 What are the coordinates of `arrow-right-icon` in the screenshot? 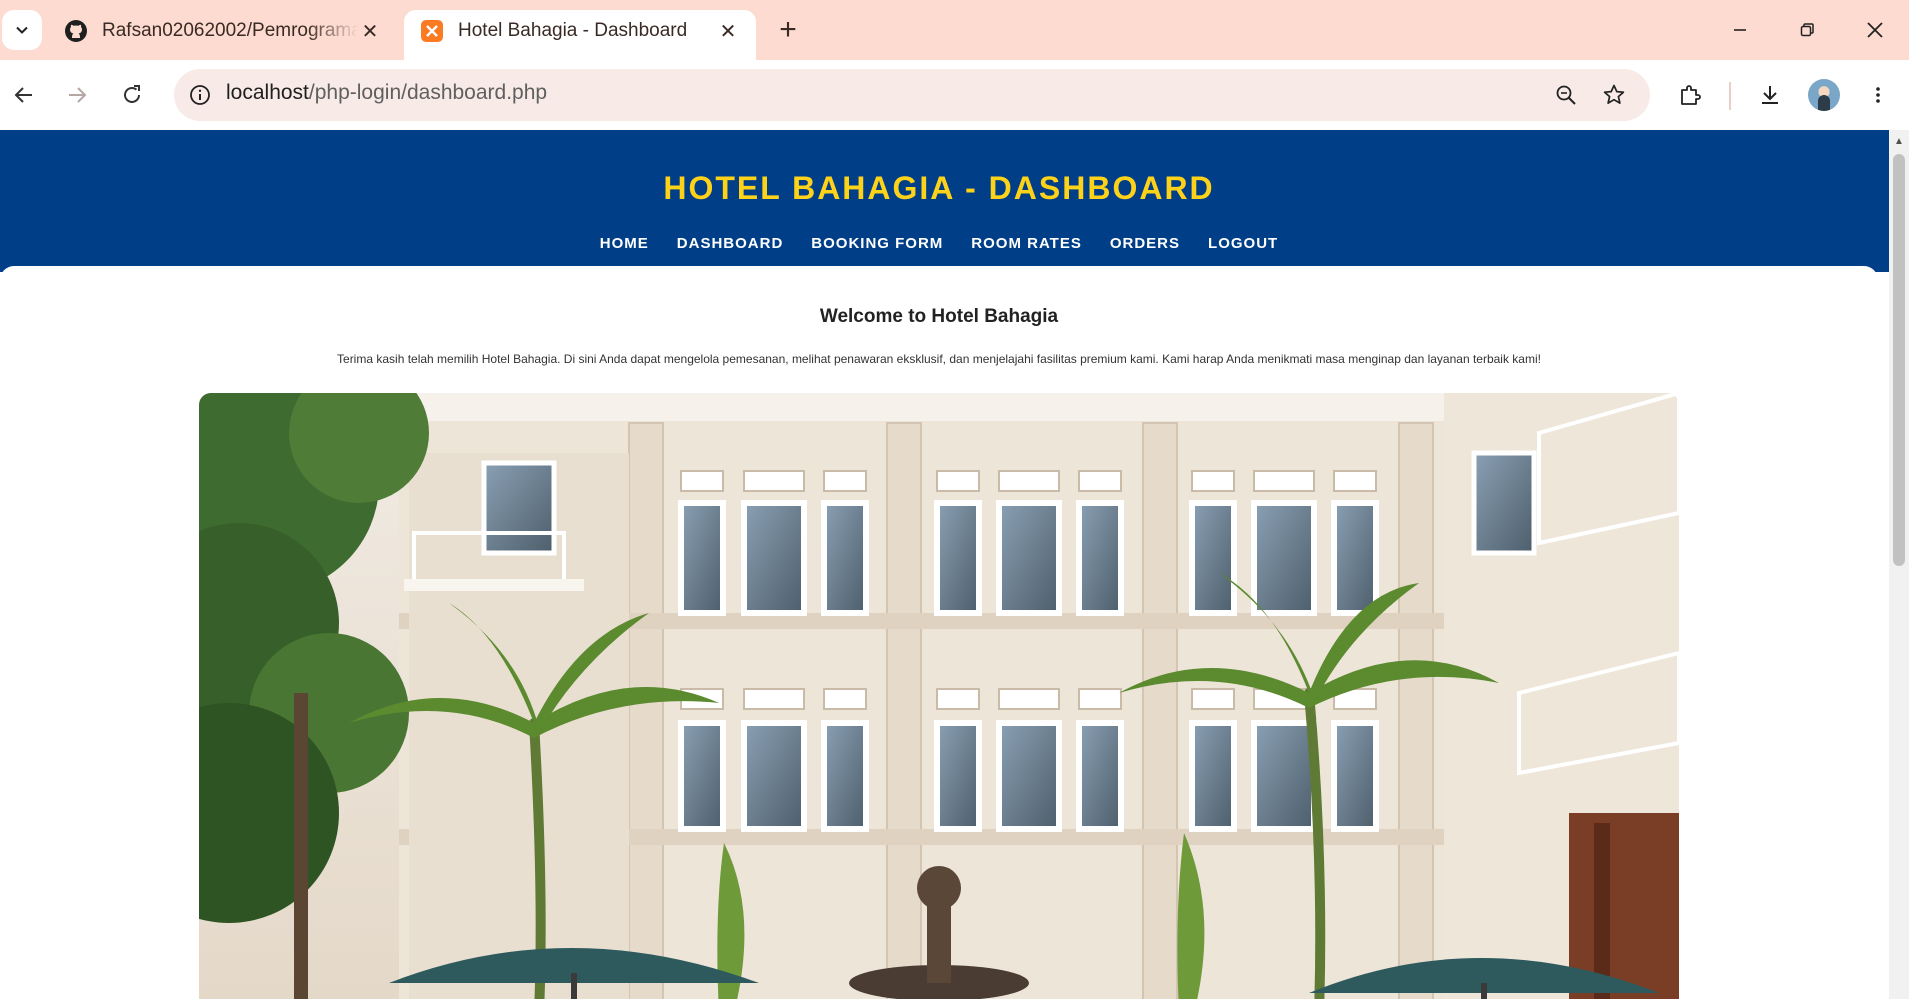 It's located at (78, 95).